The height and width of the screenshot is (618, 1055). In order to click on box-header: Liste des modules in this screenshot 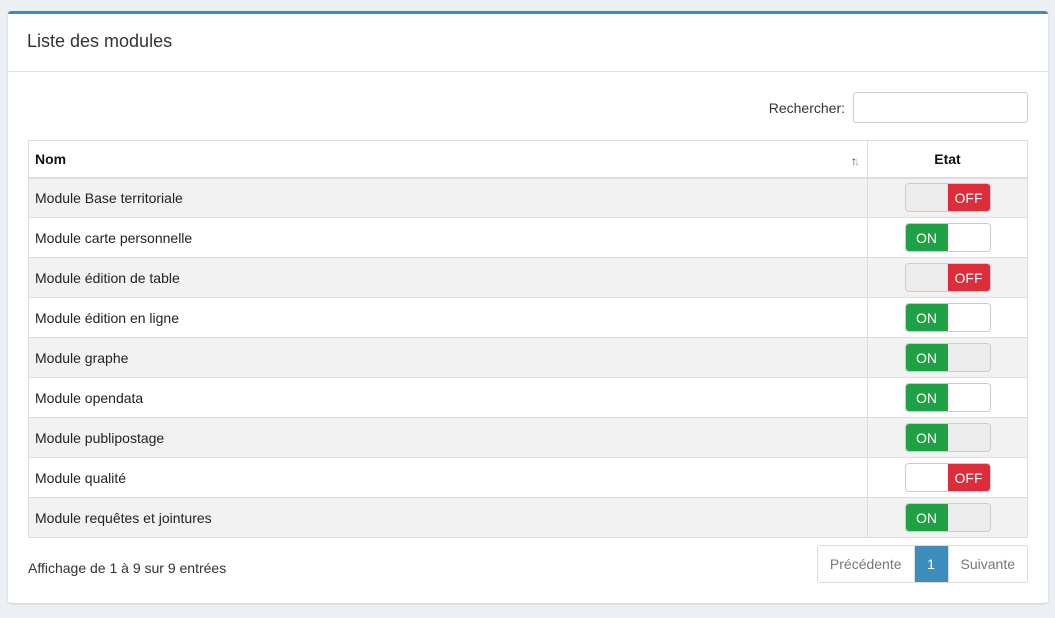, I will do `click(528, 43)`.